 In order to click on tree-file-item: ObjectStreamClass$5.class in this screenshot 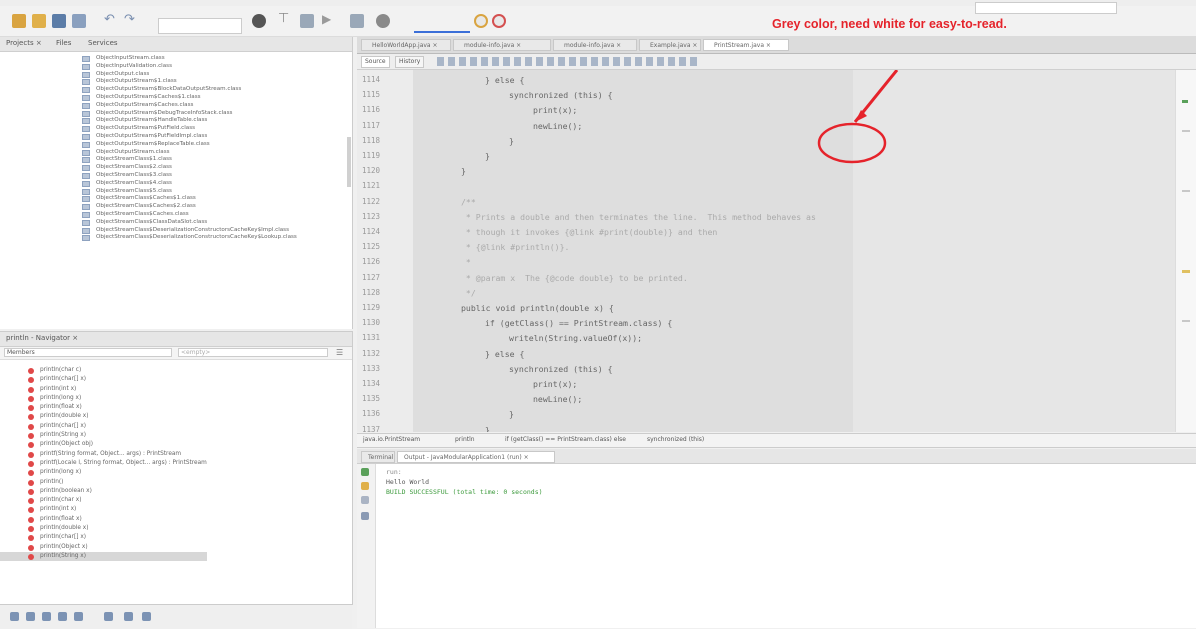, I will do `click(189, 192)`.